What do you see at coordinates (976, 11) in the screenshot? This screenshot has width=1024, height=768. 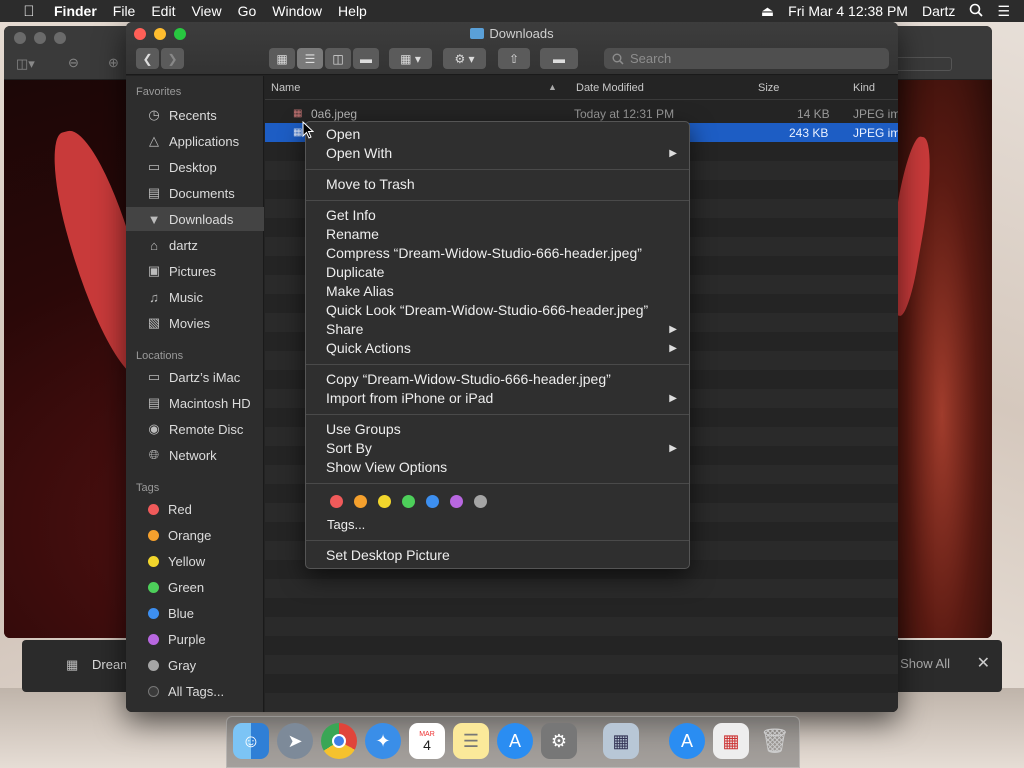 I see `spotlight-icon` at bounding box center [976, 11].